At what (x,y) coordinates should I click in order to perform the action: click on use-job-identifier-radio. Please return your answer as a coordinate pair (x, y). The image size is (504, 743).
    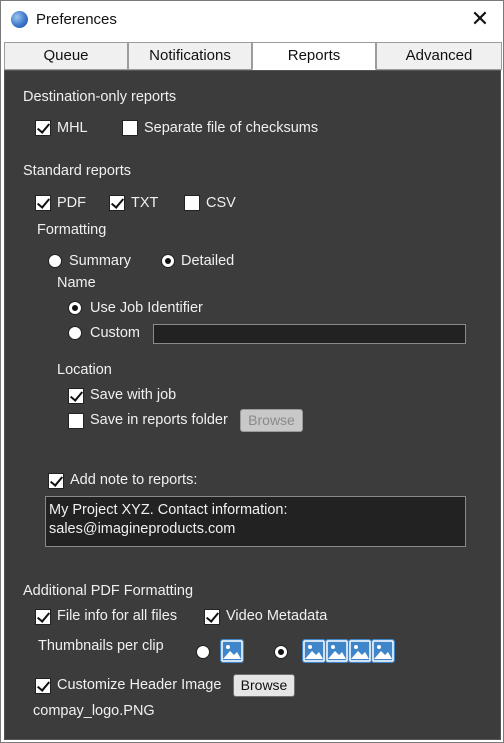
    Looking at the image, I should click on (75, 308).